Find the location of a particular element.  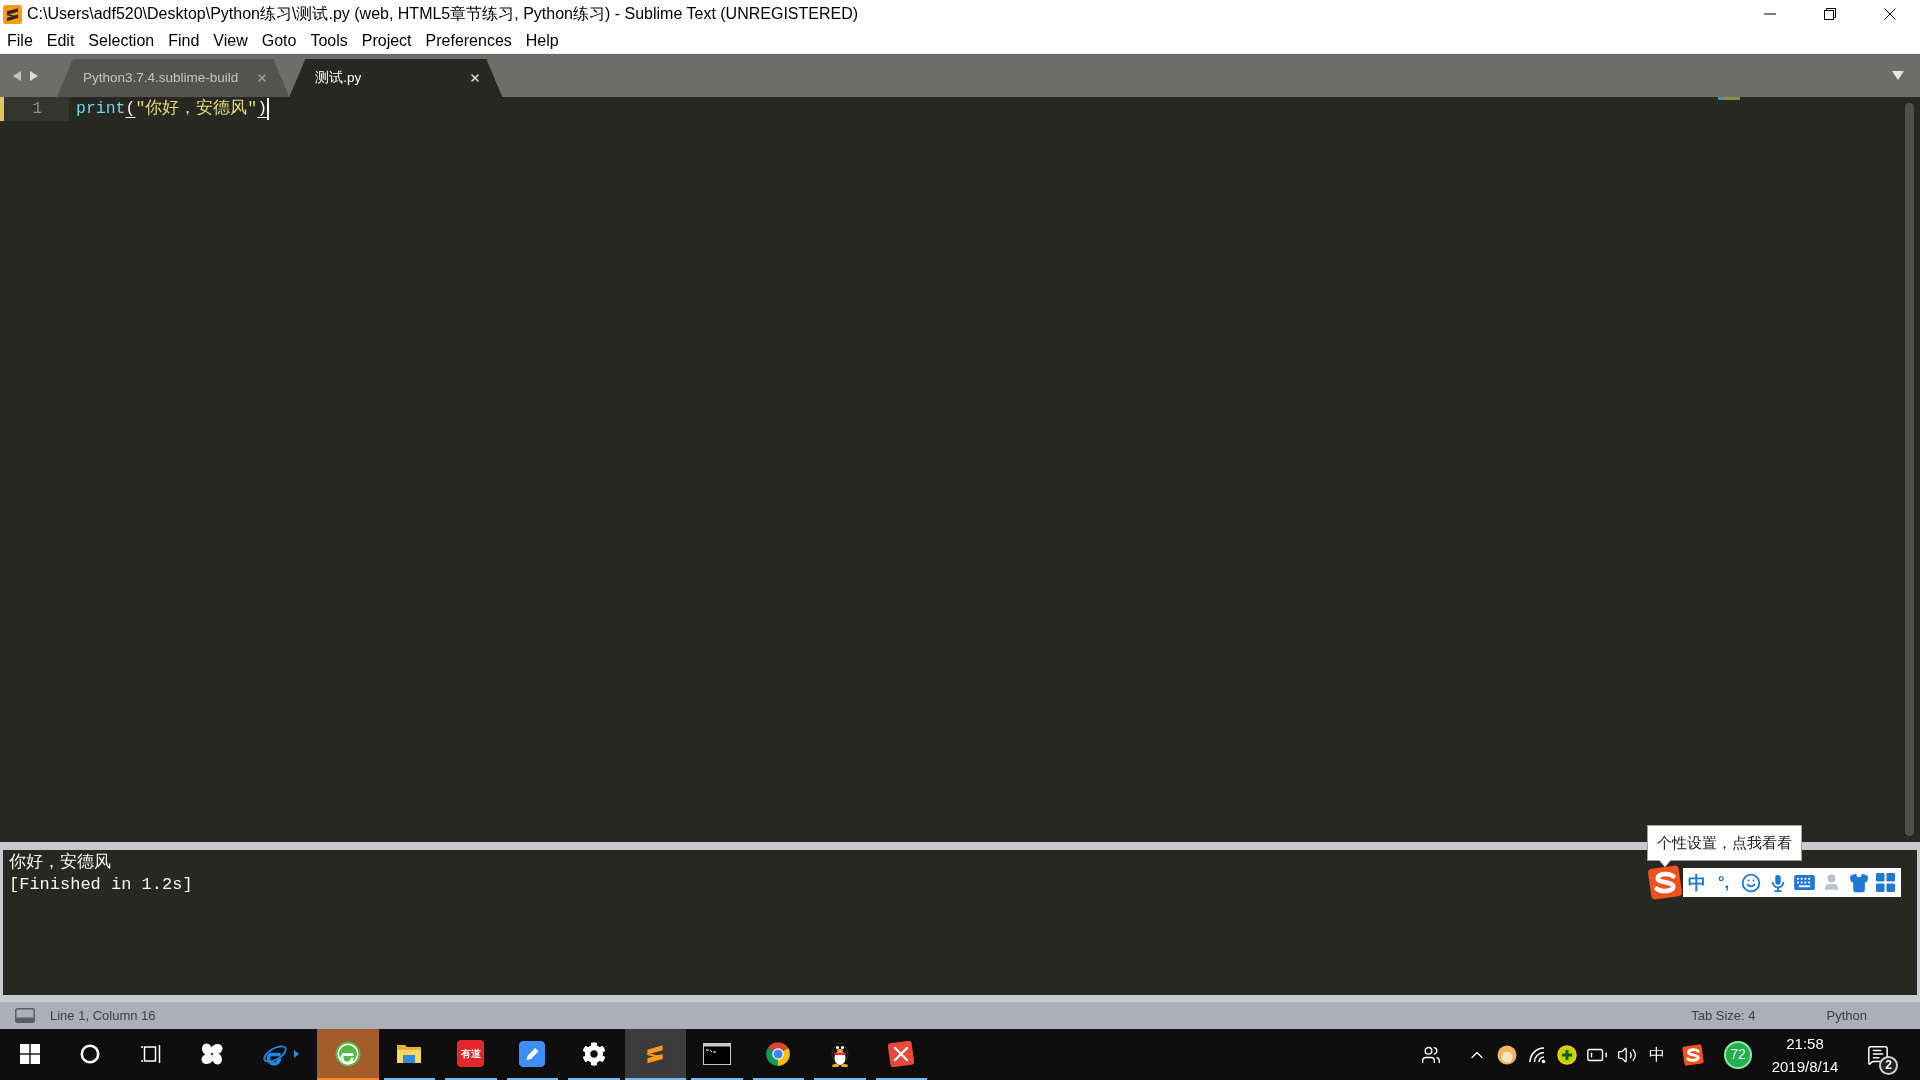

punctuation-toggle: °, is located at coordinates (1723, 882).